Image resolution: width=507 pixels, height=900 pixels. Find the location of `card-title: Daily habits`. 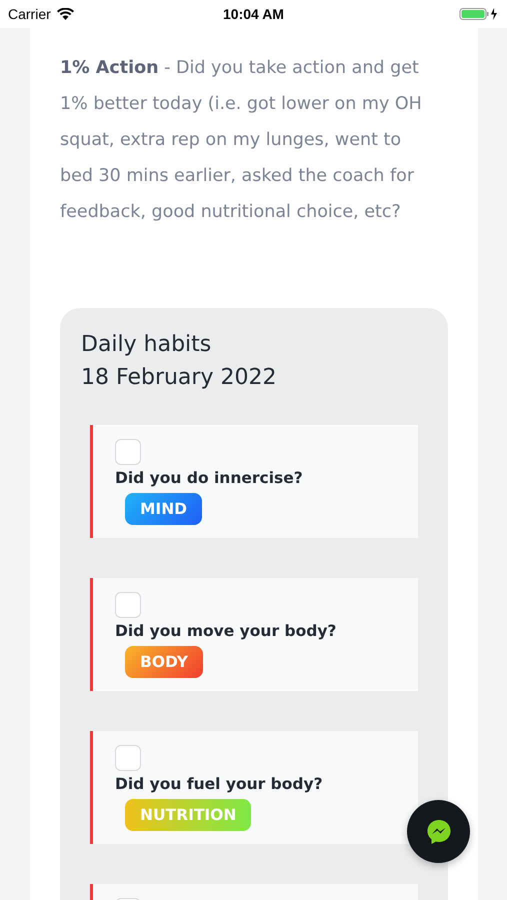

card-title: Daily habits is located at coordinates (146, 345).